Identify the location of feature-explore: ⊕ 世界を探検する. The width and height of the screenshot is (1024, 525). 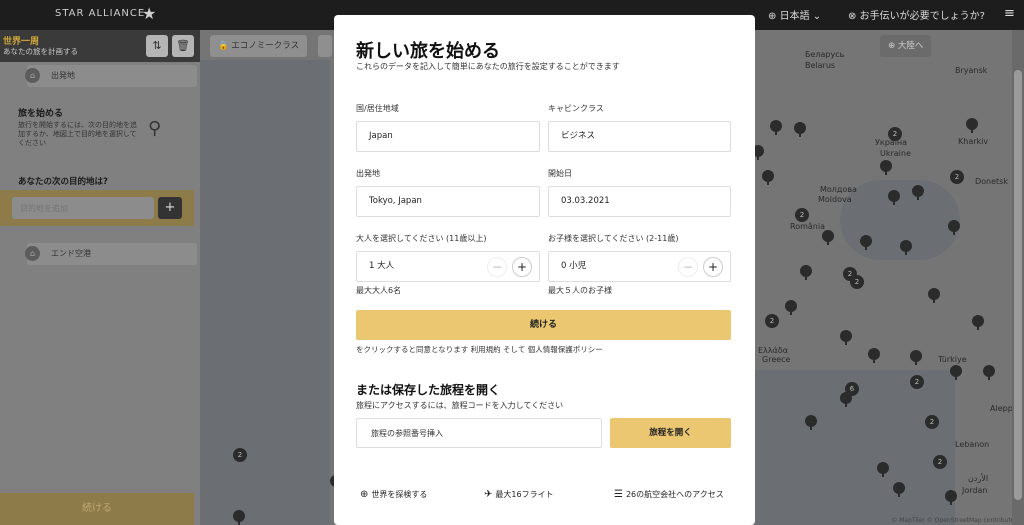
(393, 494).